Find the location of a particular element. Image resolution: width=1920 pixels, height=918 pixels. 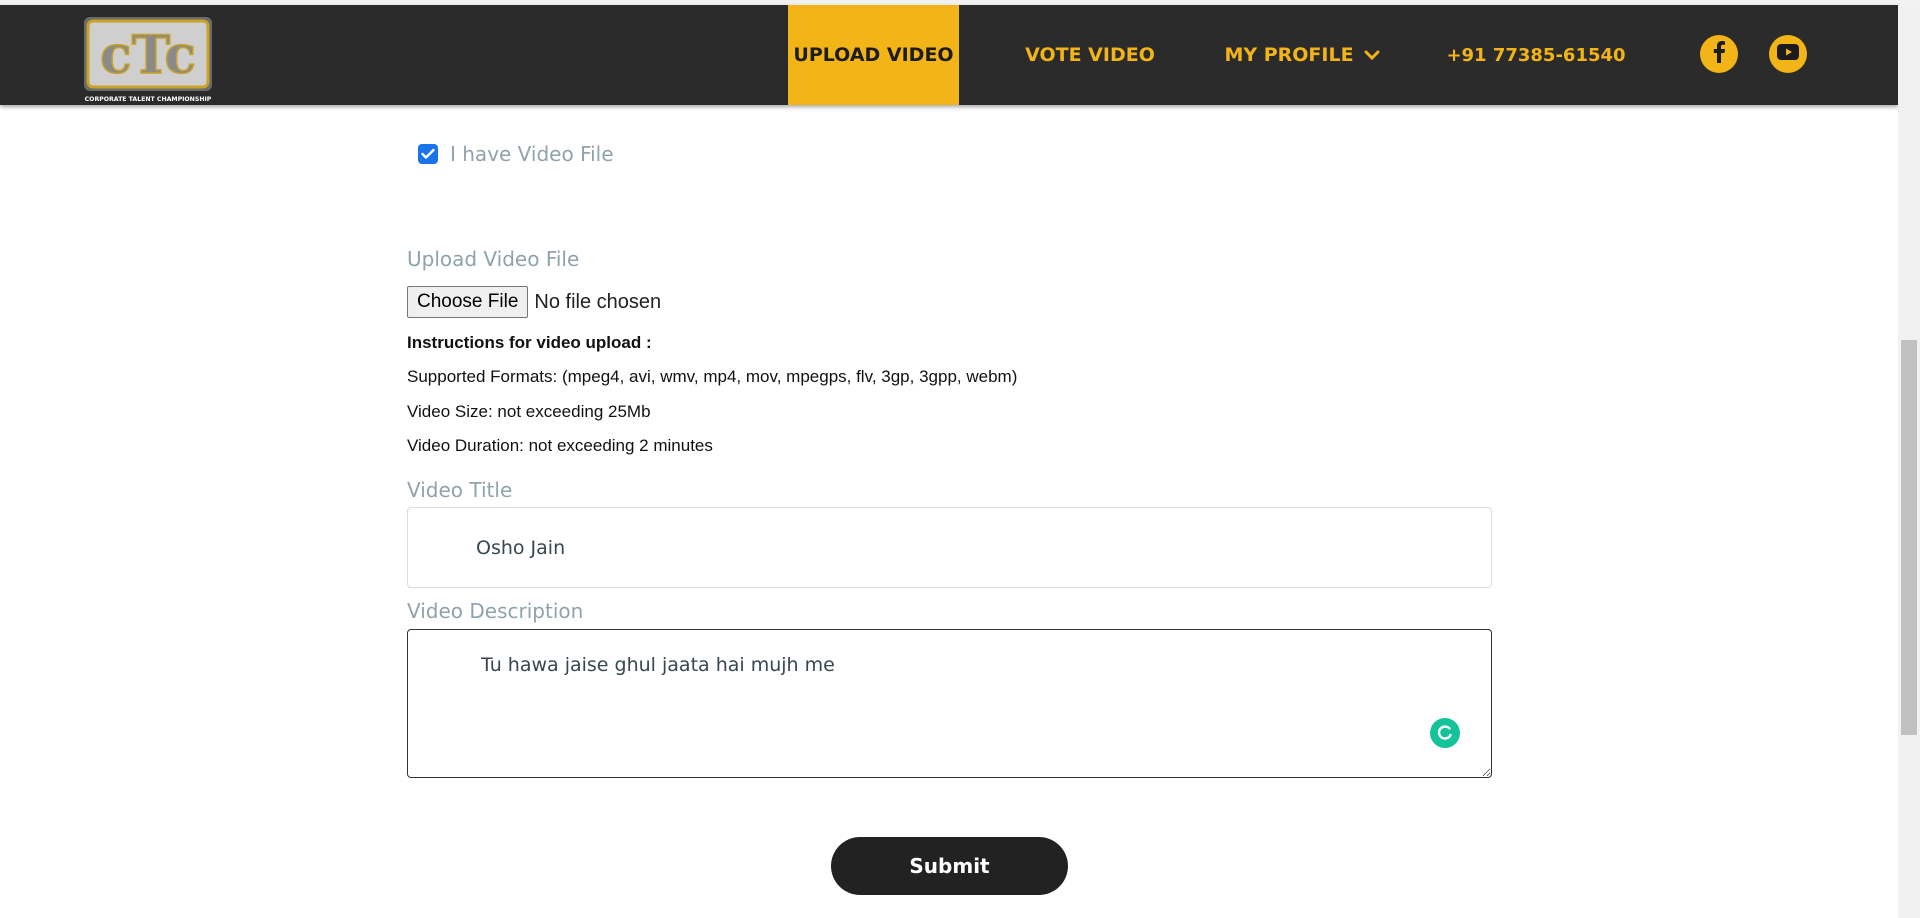

grammar-assistant-icon is located at coordinates (1445, 733).